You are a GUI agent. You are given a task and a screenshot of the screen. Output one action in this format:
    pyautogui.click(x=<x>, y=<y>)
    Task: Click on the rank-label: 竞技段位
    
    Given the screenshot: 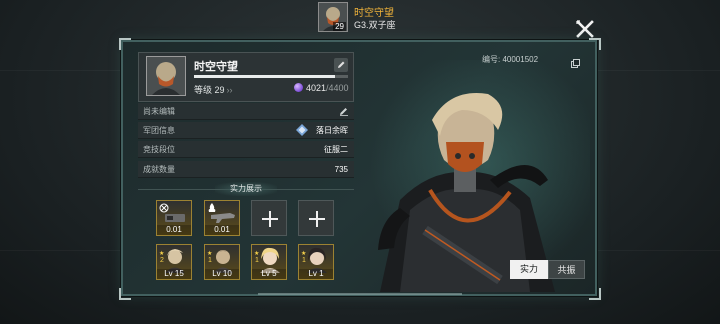 What is the action you would take?
    pyautogui.click(x=159, y=149)
    